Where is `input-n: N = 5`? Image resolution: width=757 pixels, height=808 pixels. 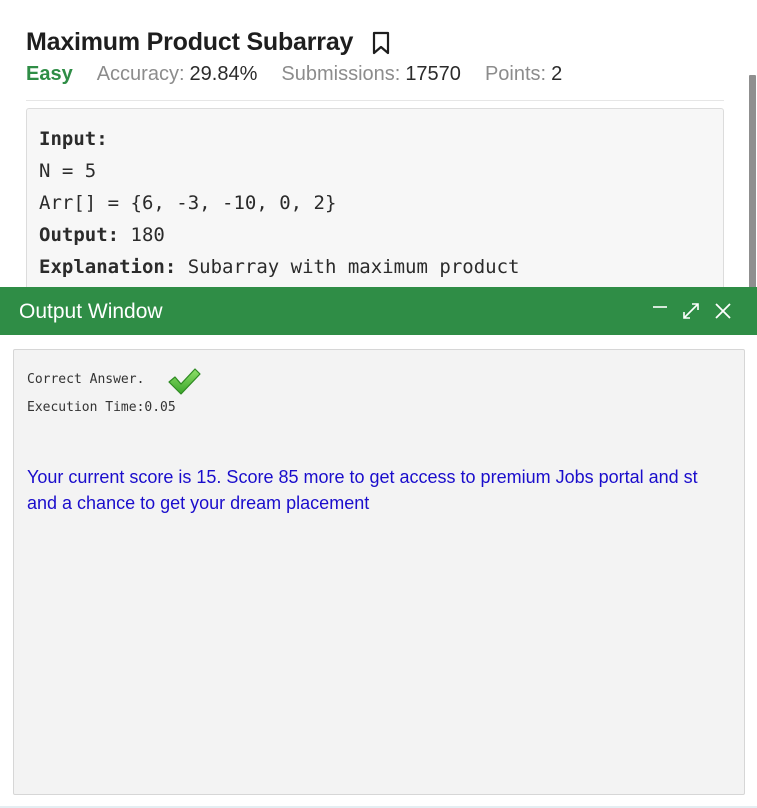 input-n: N = 5 is located at coordinates (68, 171).